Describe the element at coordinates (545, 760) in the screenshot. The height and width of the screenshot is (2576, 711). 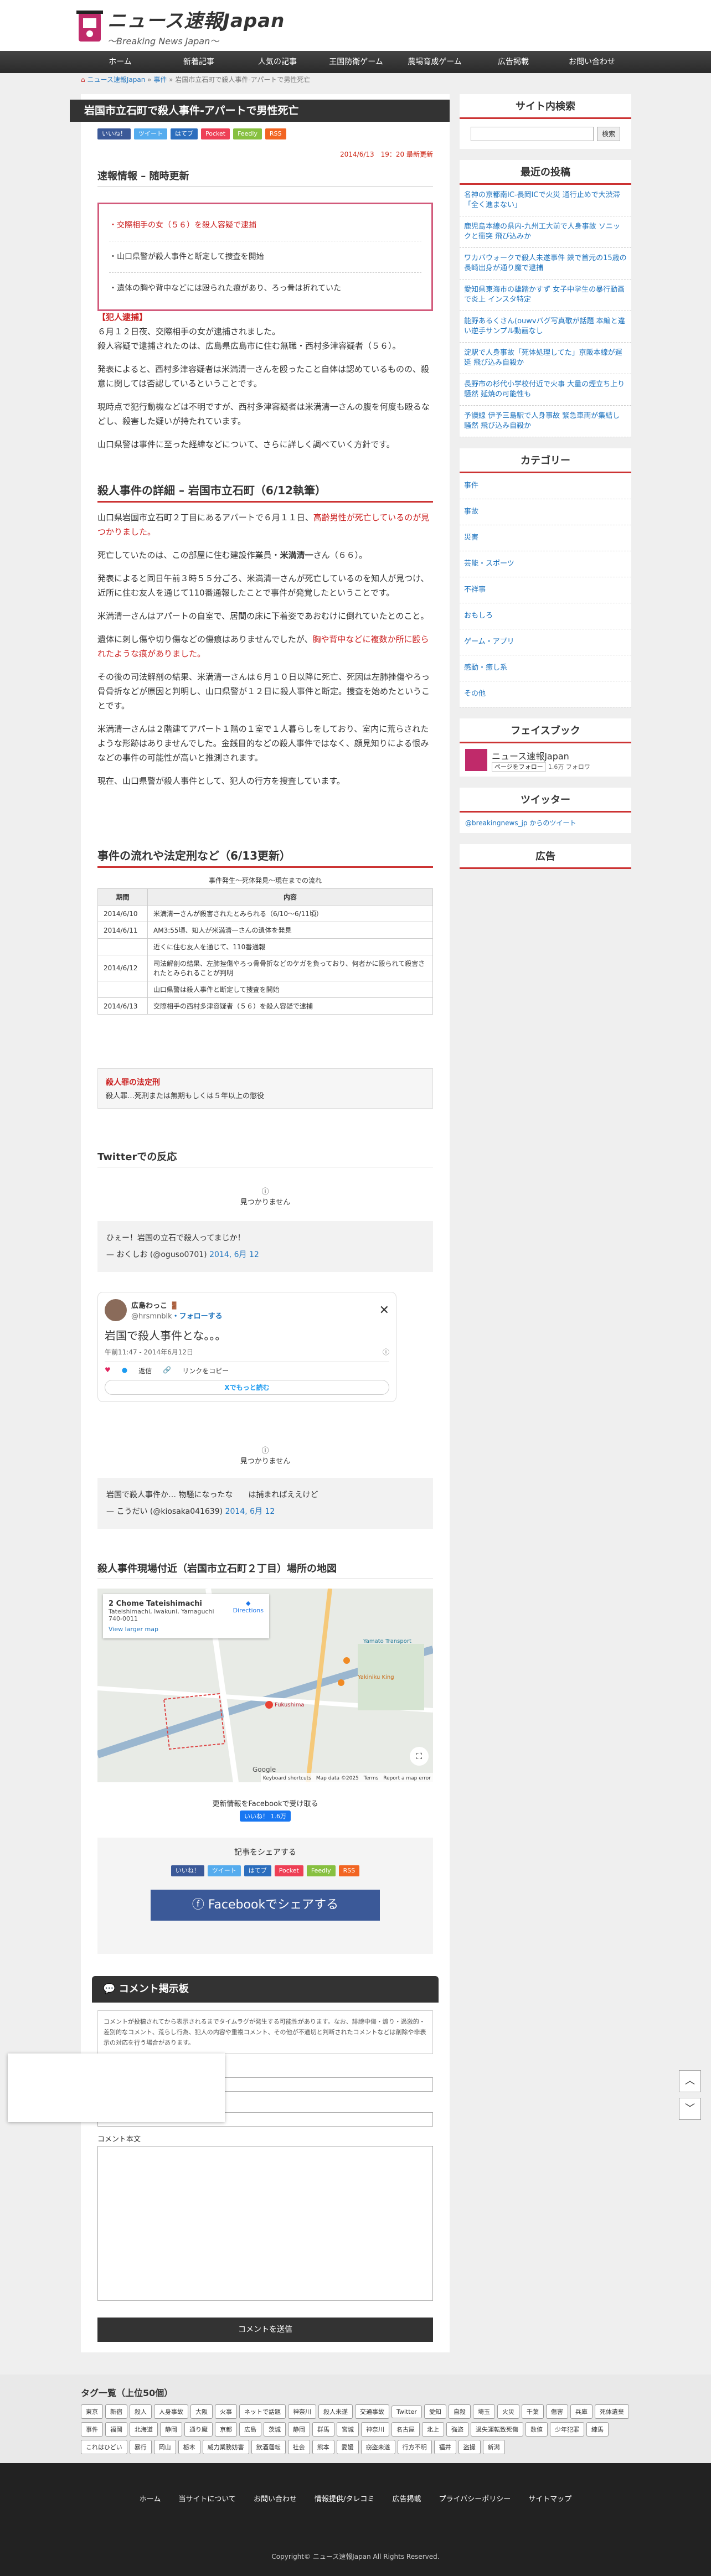
I see `facebook-widget: ニュース速報Japan ページをフォロー 1.6万 フォロワ` at that location.